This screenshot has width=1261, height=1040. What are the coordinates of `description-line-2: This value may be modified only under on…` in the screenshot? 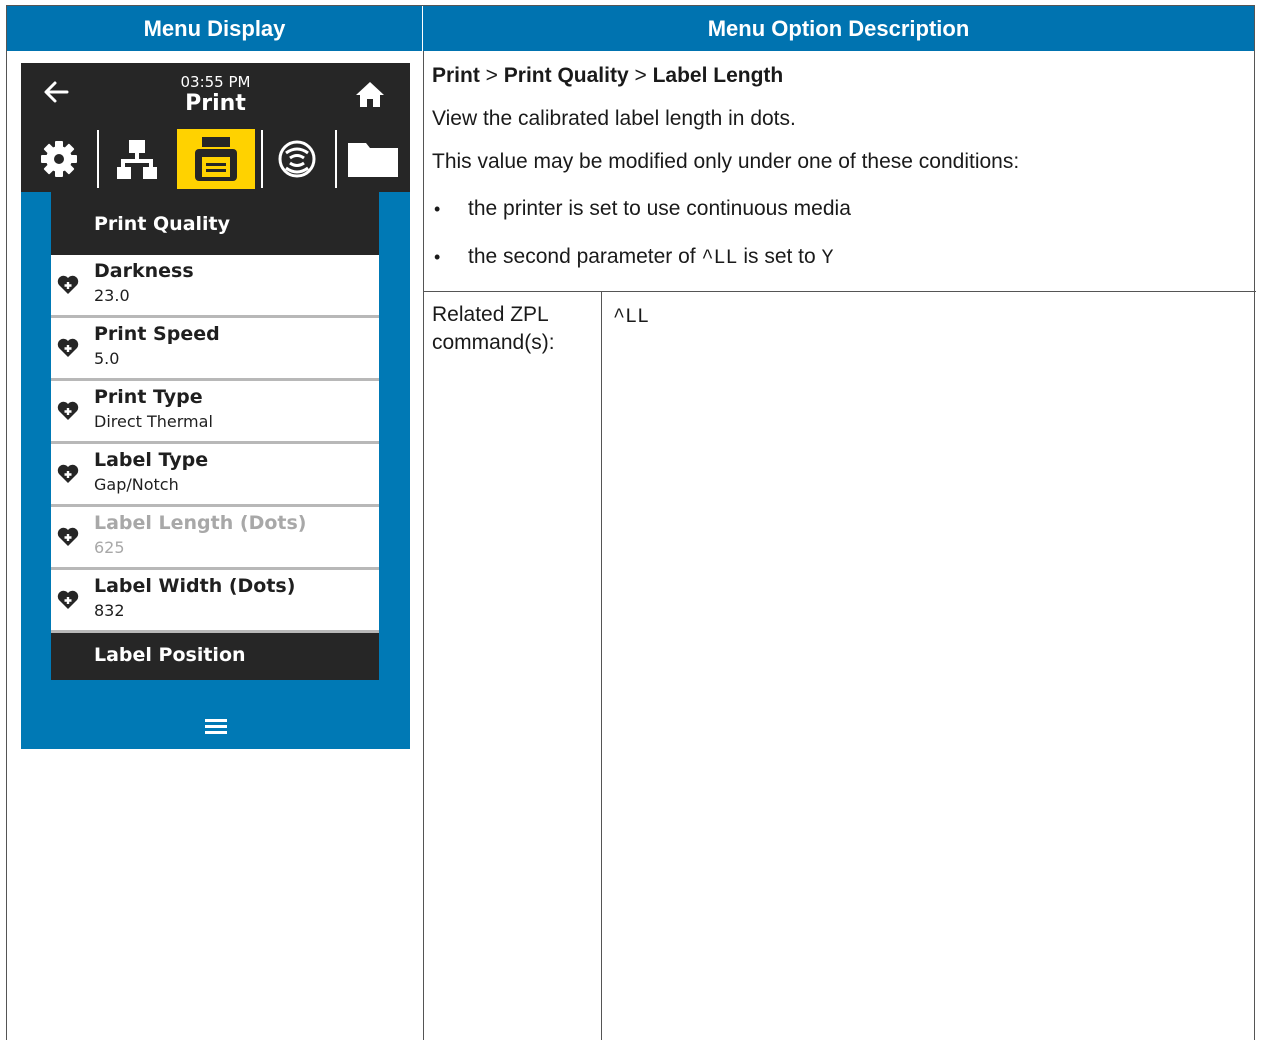 It's located at (726, 161).